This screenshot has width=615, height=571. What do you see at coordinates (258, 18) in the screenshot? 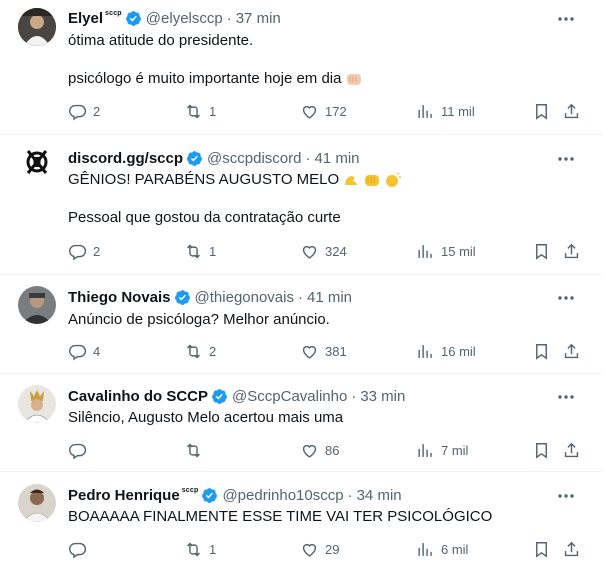
I see `timestamp: 37 min` at bounding box center [258, 18].